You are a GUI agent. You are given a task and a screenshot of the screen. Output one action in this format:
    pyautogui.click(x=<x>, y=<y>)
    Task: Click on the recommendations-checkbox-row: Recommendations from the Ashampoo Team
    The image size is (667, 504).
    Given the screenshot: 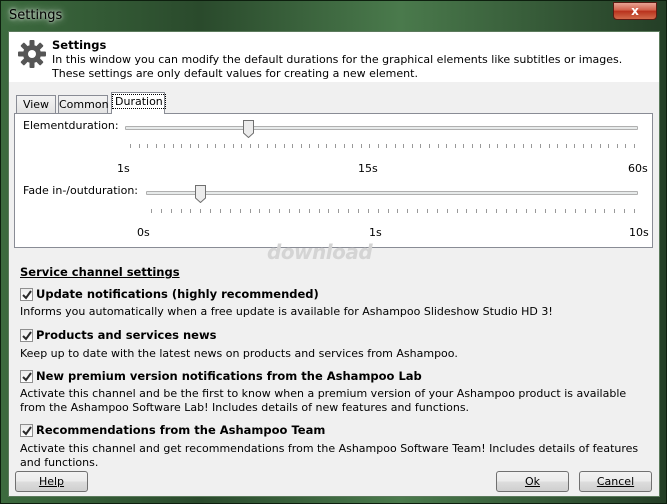 What is the action you would take?
    pyautogui.click(x=172, y=431)
    